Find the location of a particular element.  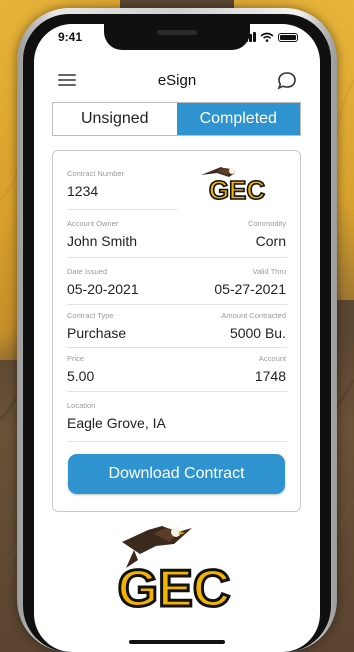

gec-logo-large: GEC is located at coordinates (174, 571).